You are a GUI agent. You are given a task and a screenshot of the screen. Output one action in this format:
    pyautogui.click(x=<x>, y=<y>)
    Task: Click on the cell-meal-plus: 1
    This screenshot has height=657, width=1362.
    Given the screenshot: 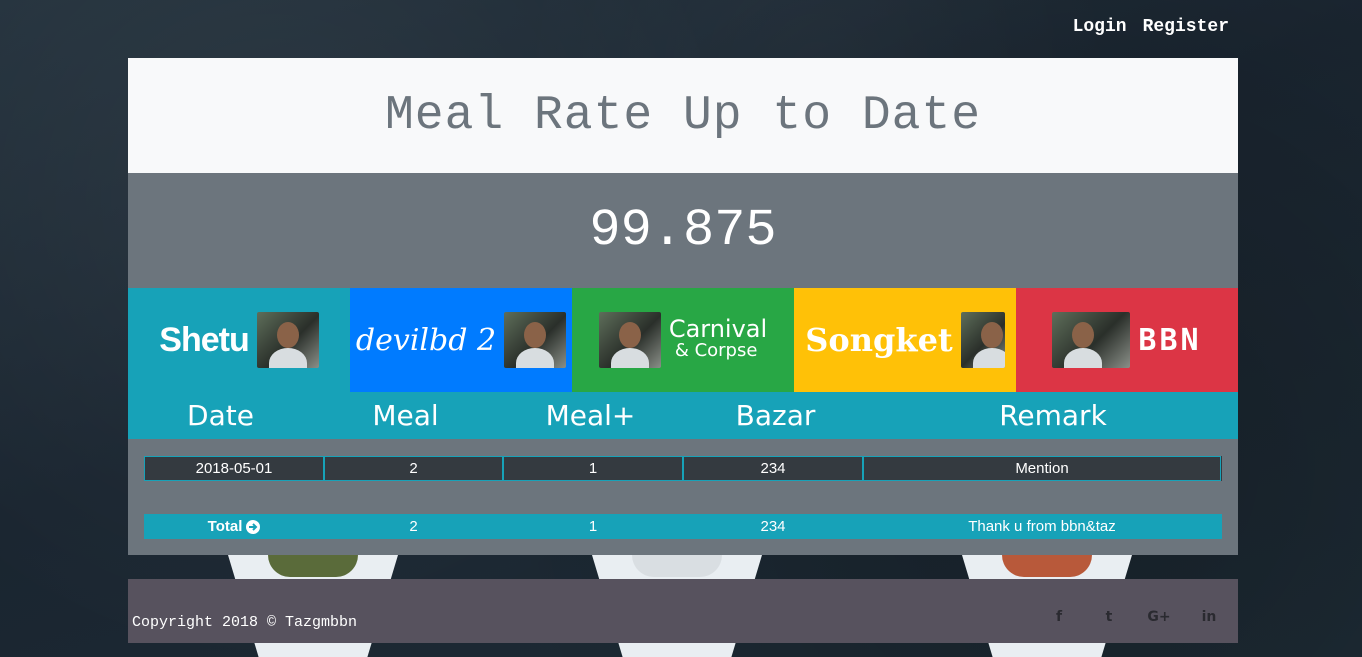 What is the action you would take?
    pyautogui.click(x=593, y=468)
    